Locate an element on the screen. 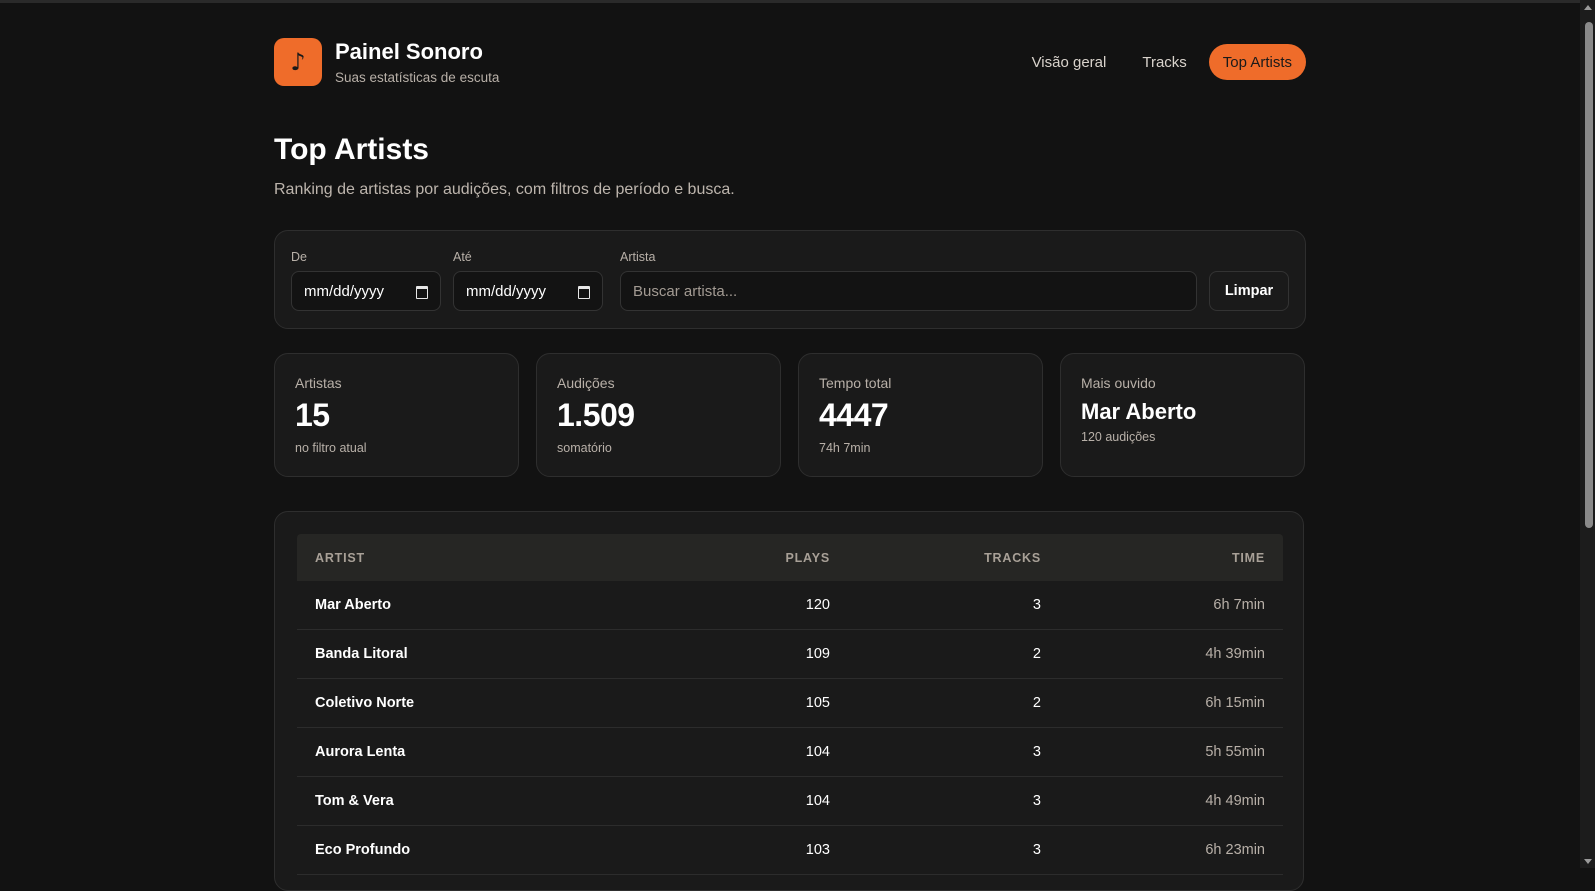 The height and width of the screenshot is (891, 1595). table-row: Tom & Vera 104 3 4h 49min is located at coordinates (790, 801).